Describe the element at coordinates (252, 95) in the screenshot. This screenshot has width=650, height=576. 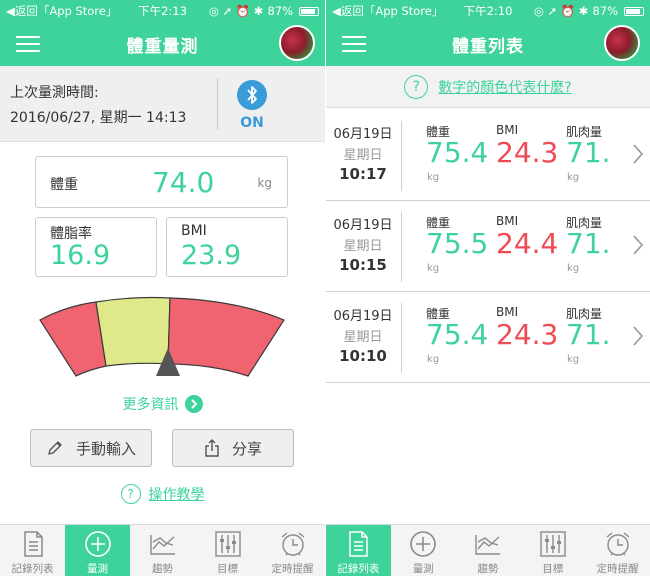
I see `bluetooth-icon` at that location.